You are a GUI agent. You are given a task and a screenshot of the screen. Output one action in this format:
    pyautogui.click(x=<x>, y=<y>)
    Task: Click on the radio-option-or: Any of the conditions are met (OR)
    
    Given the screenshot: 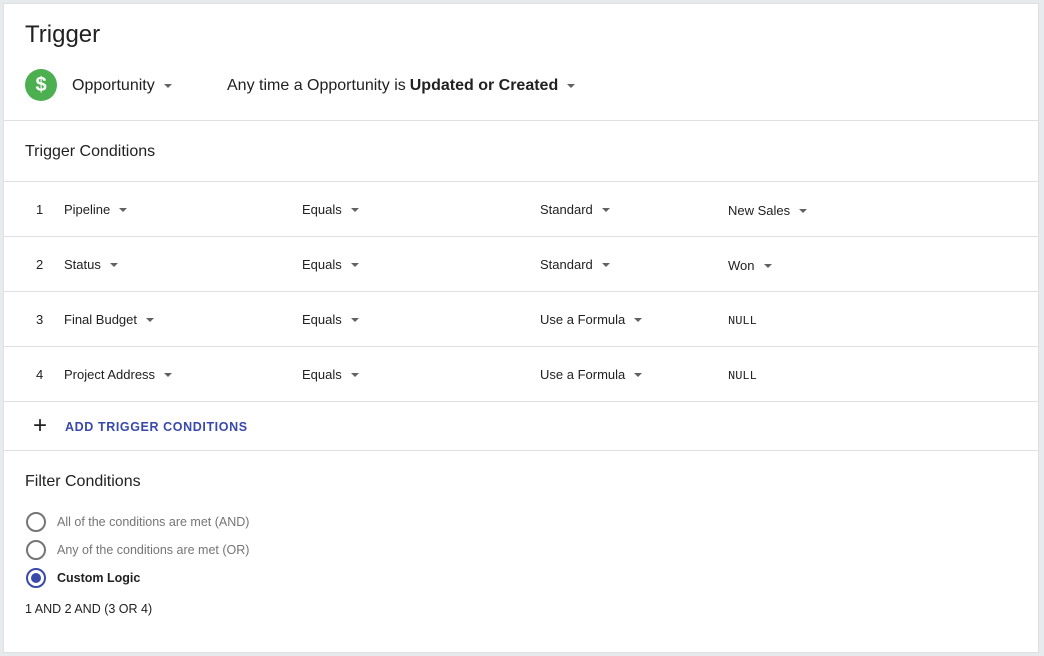 What is the action you would take?
    pyautogui.click(x=137, y=550)
    